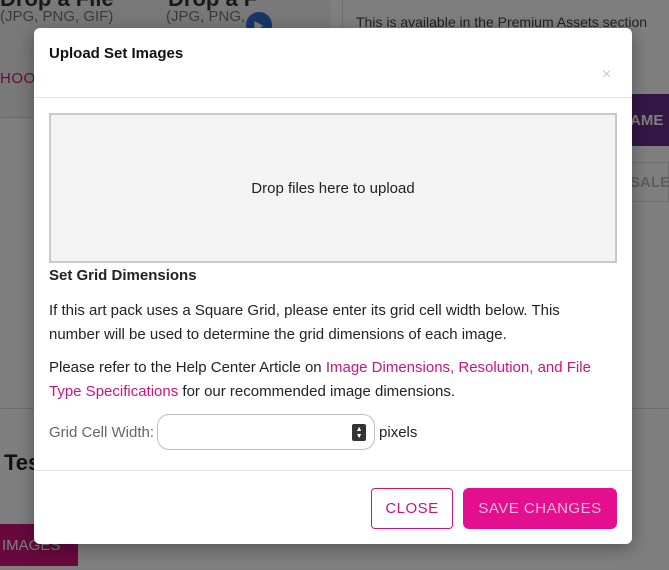 The height and width of the screenshot is (570, 669). I want to click on grid-cell-unit: pixels, so click(398, 432).